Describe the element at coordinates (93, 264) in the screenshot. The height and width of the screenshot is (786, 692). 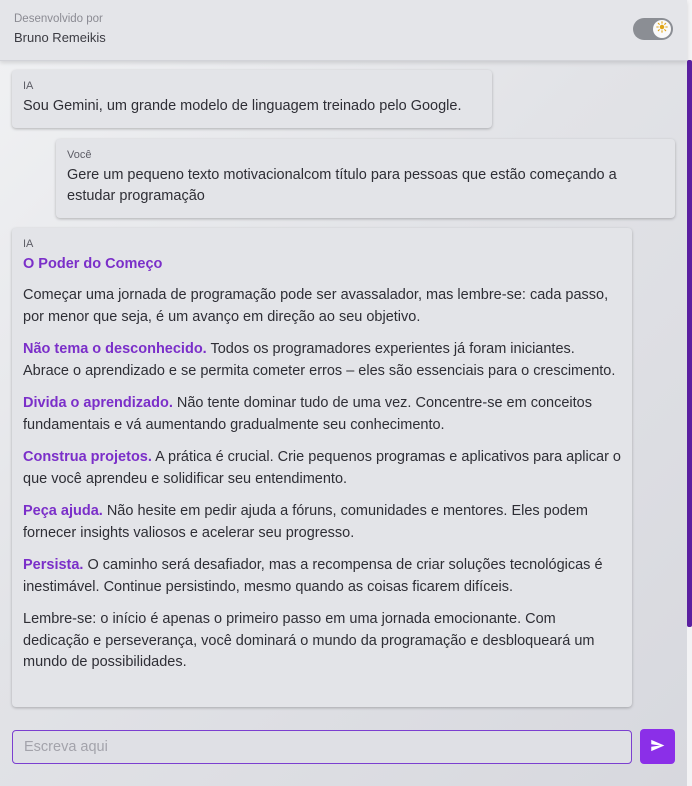
I see `message-title: O Poder do Começo` at that location.